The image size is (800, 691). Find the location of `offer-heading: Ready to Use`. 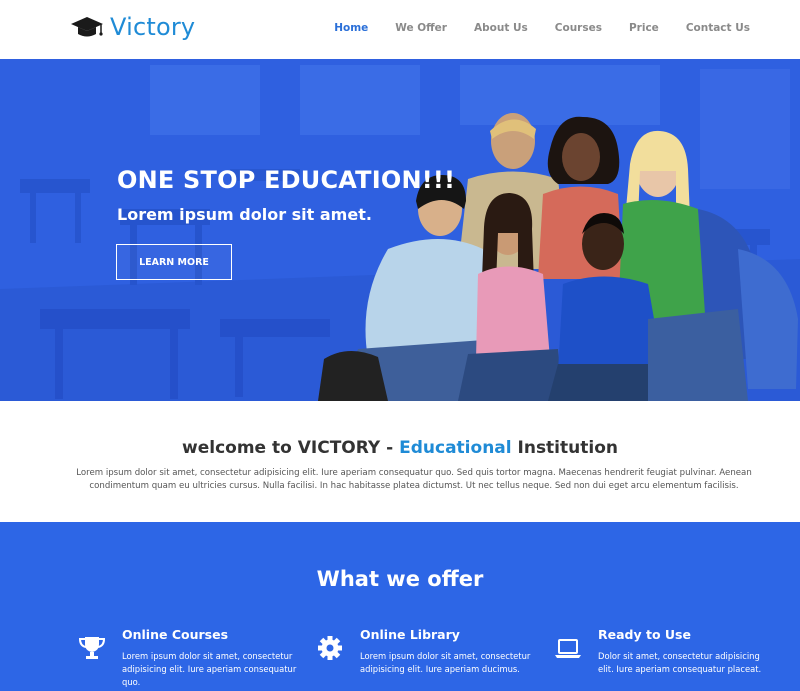

offer-heading: Ready to Use is located at coordinates (644, 634).